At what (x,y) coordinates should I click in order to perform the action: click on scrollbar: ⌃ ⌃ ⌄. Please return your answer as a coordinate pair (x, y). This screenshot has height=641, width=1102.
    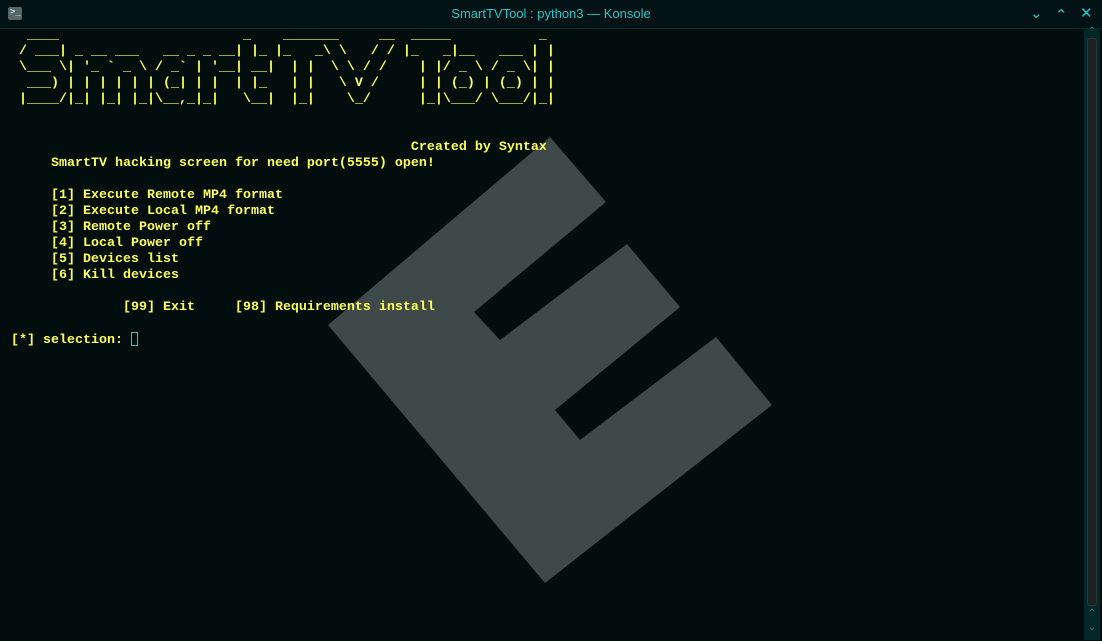
    Looking at the image, I should click on (1092, 333).